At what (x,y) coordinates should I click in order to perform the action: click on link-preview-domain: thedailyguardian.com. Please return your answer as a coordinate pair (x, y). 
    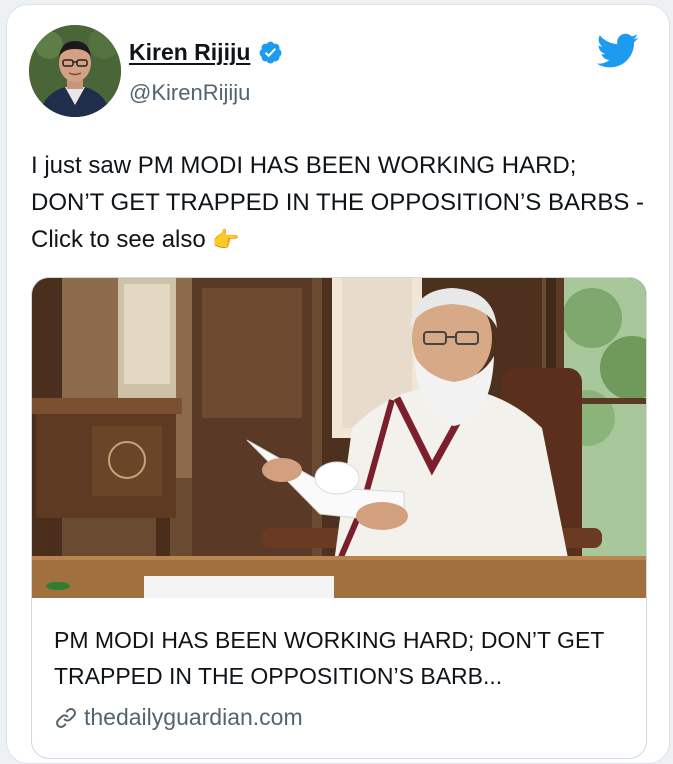
    Looking at the image, I should click on (193, 717).